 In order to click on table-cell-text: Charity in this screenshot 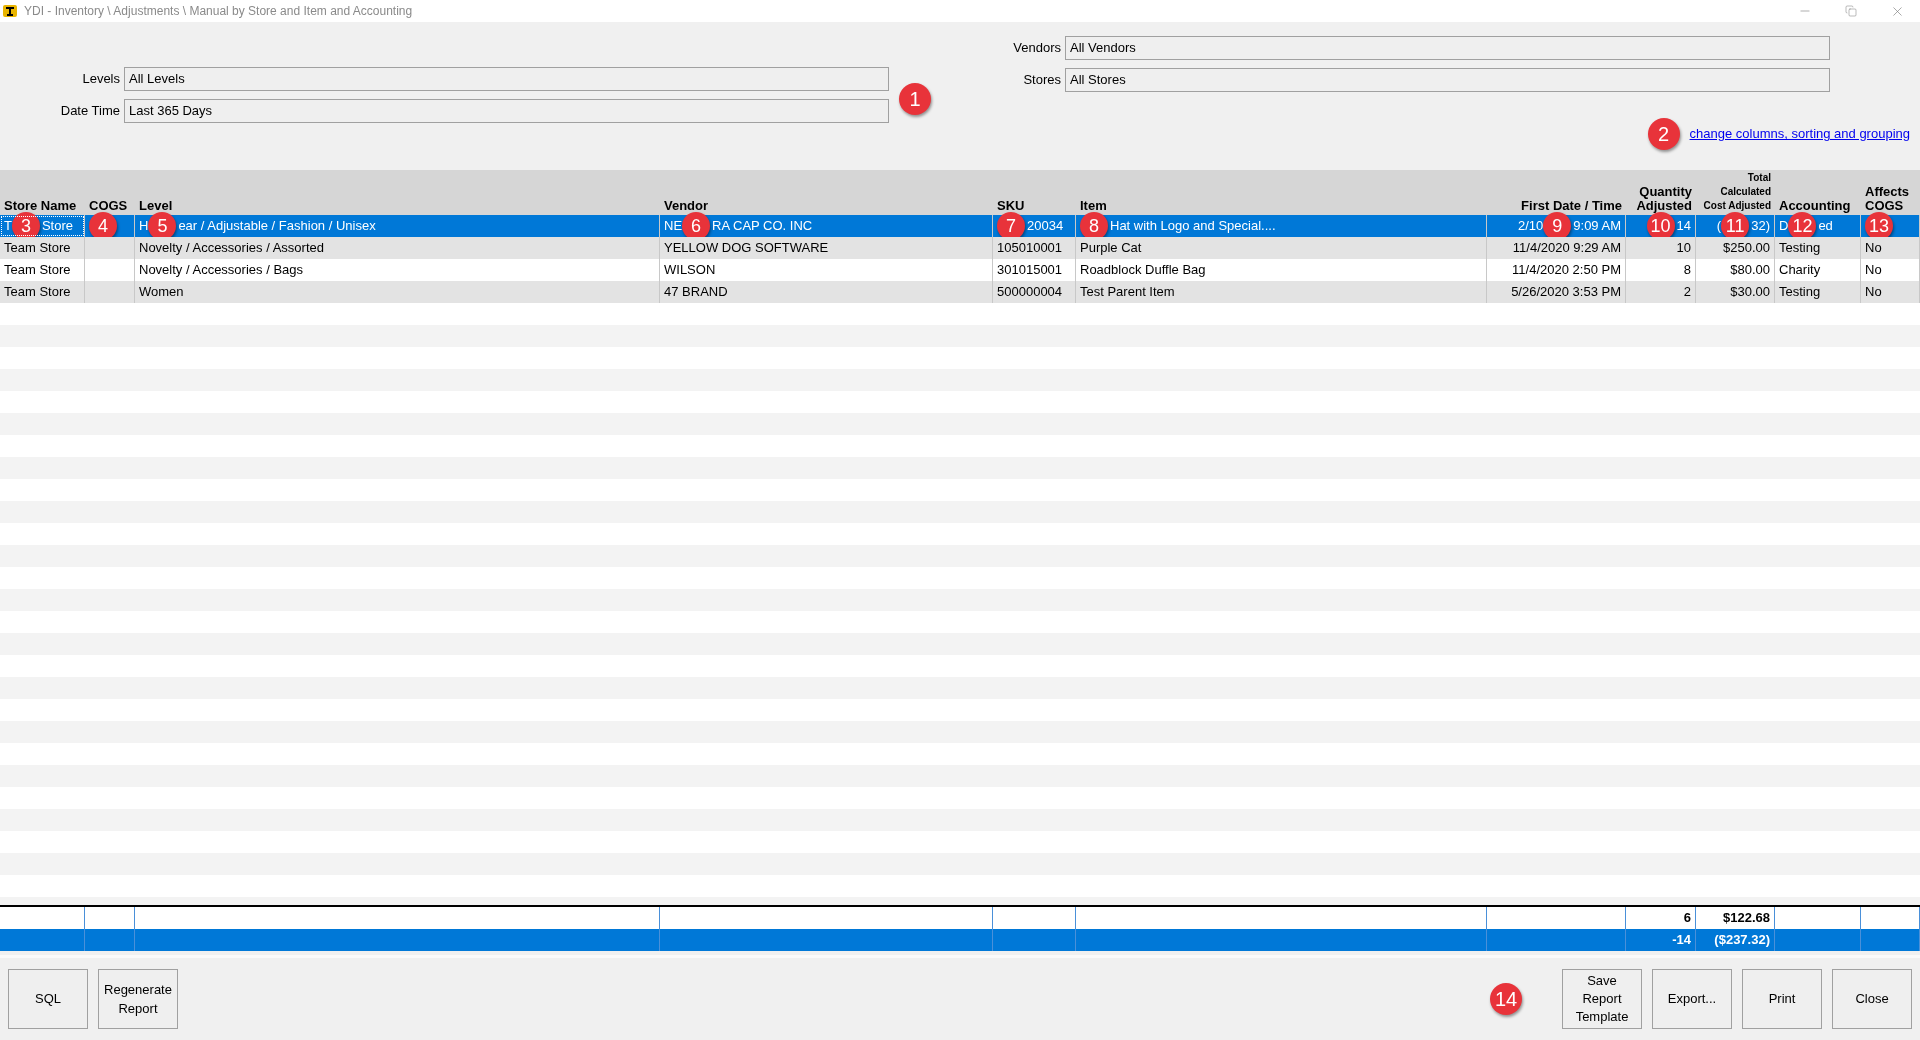, I will do `click(1800, 270)`.